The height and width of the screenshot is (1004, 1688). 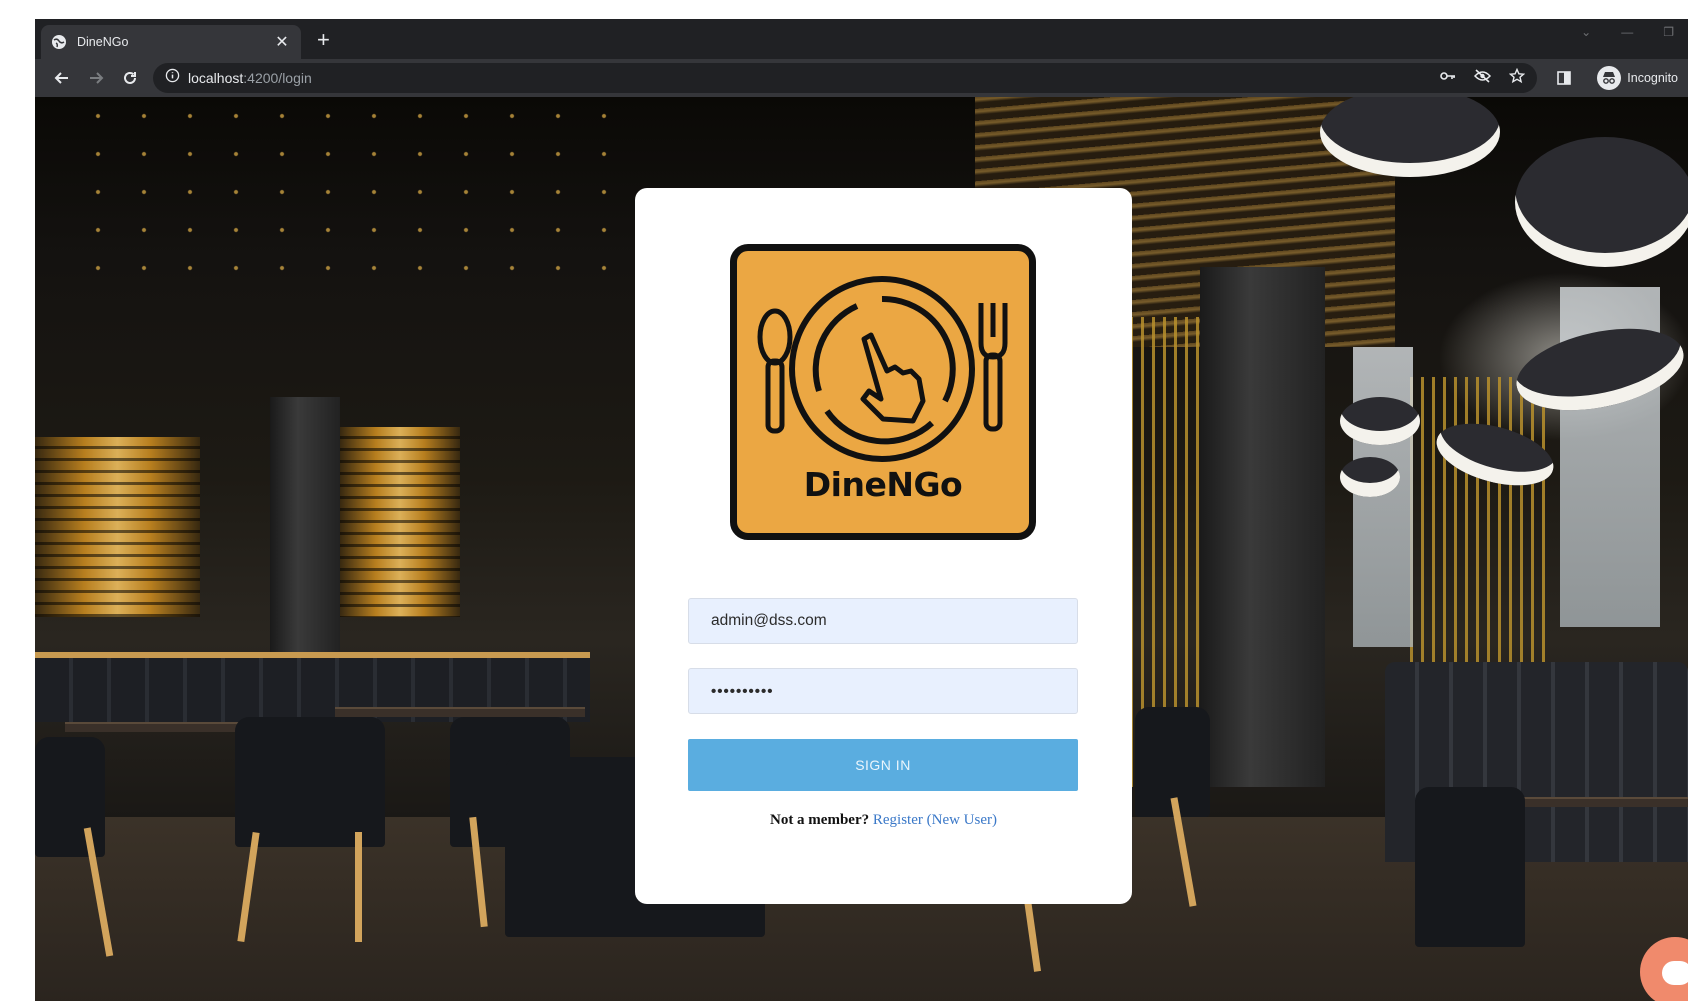 I want to click on reload-icon, so click(x=130, y=78).